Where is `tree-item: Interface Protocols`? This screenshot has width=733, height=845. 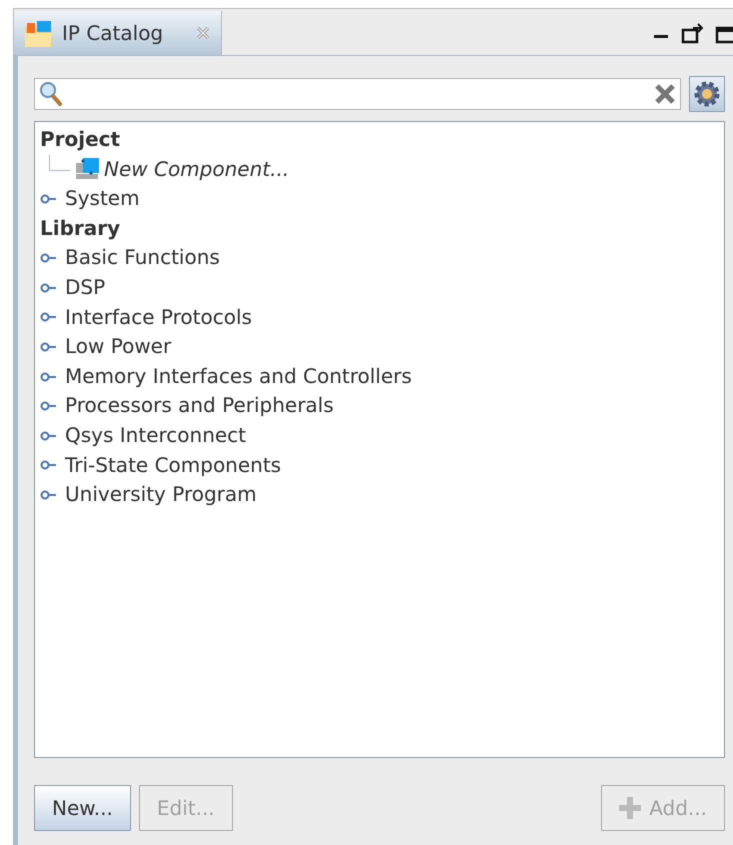
tree-item: Interface Protocols is located at coordinates (158, 317).